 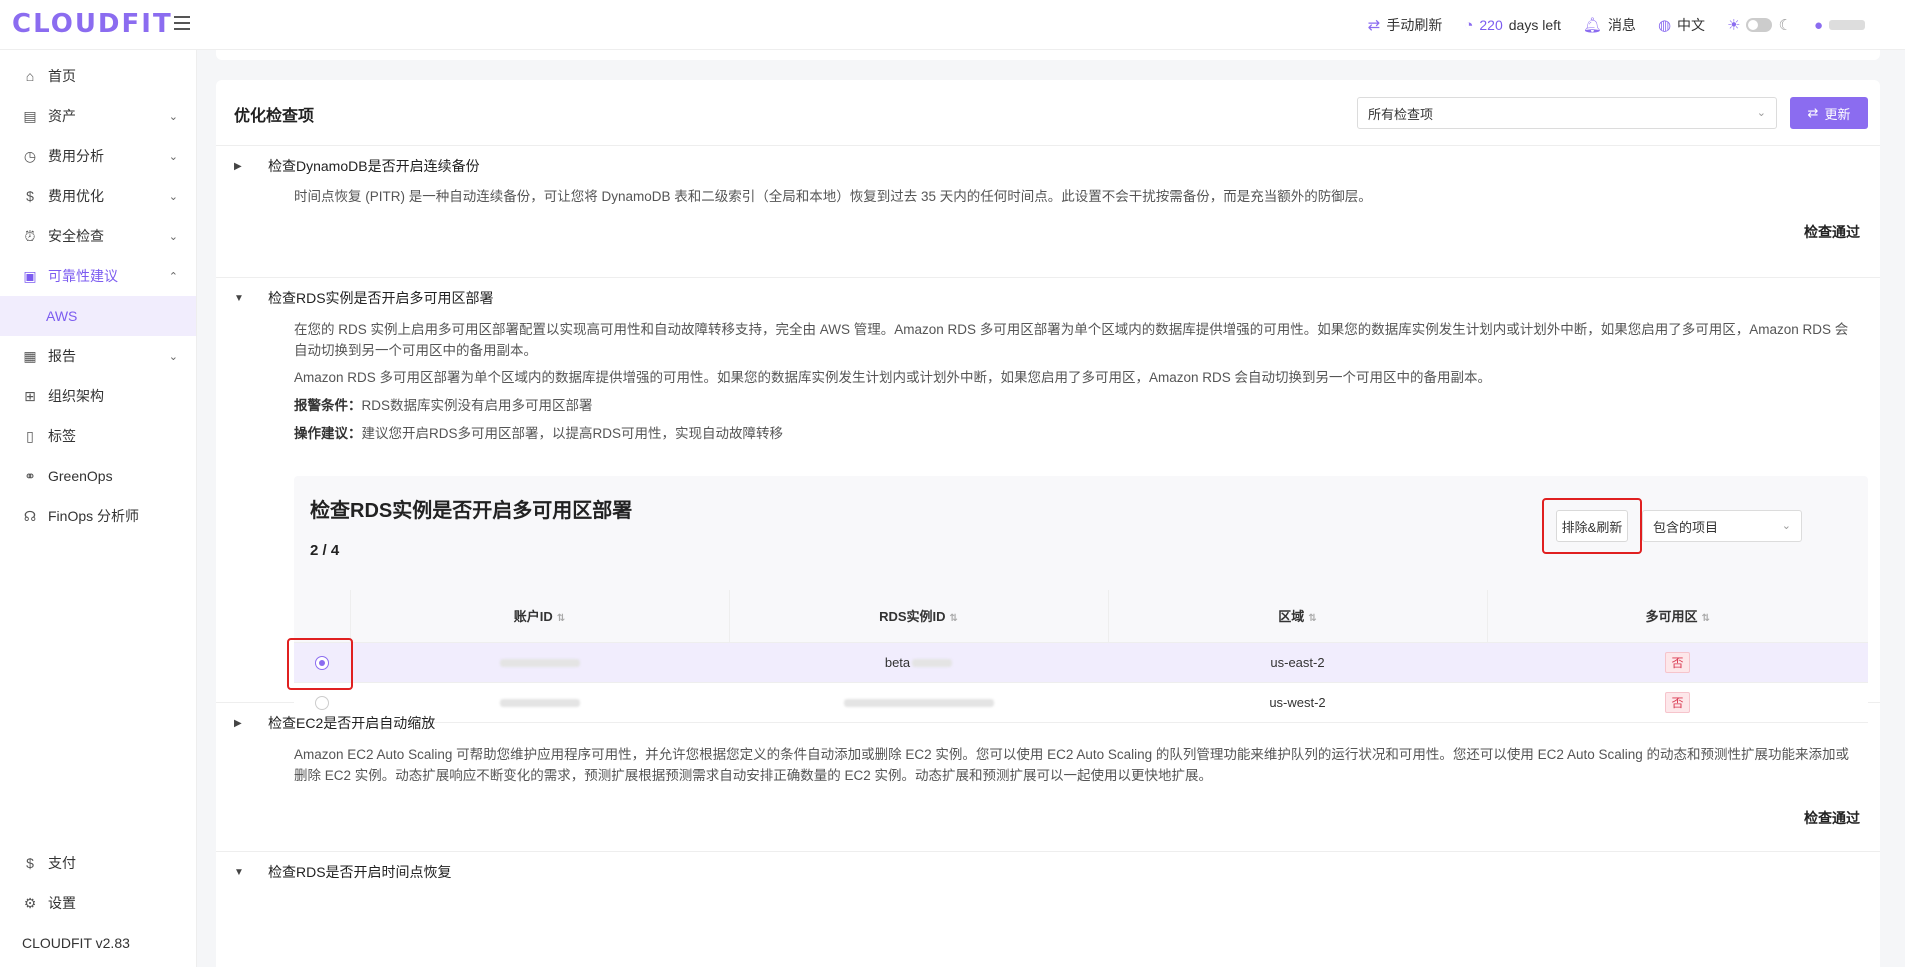 What do you see at coordinates (357, 166) in the screenshot?
I see `check-header: ▶ 检查DynamoDB是否开启连续备份` at bounding box center [357, 166].